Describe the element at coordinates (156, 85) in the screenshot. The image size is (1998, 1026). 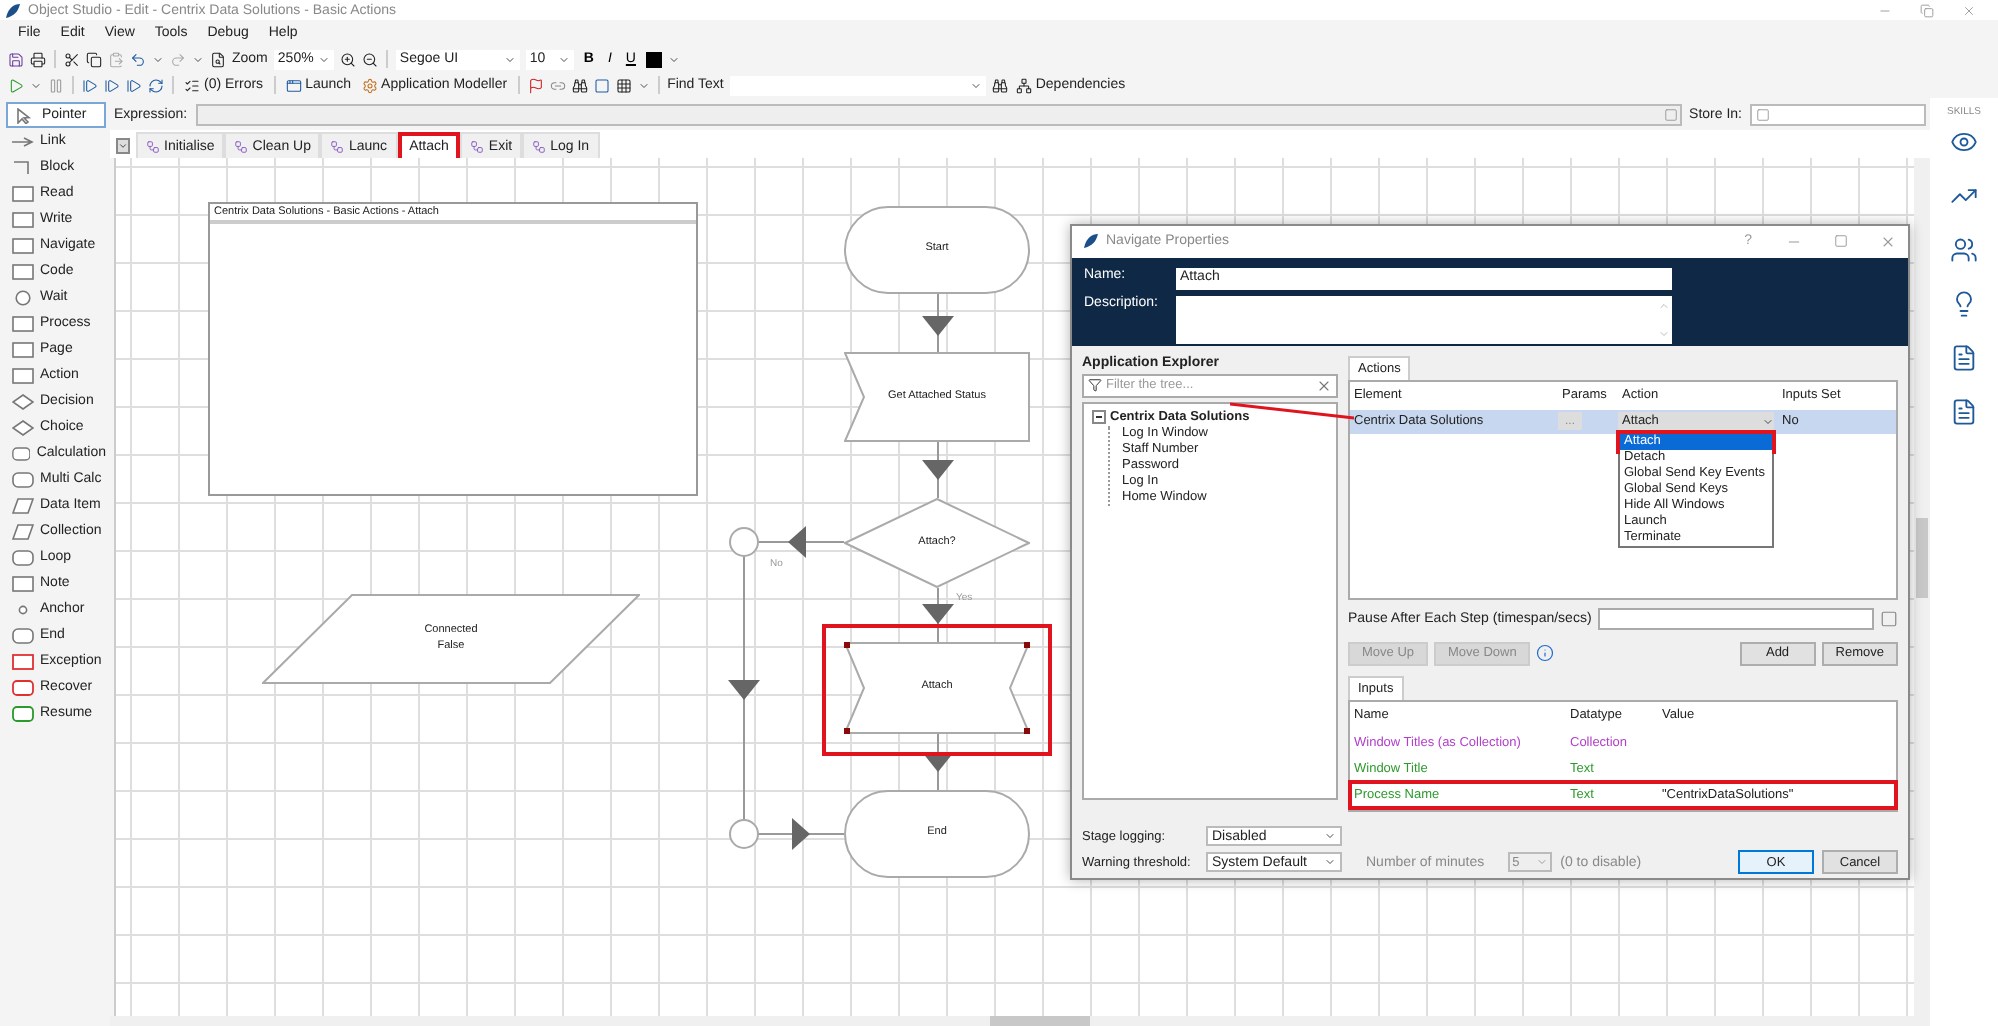
I see `refresh-icon` at that location.